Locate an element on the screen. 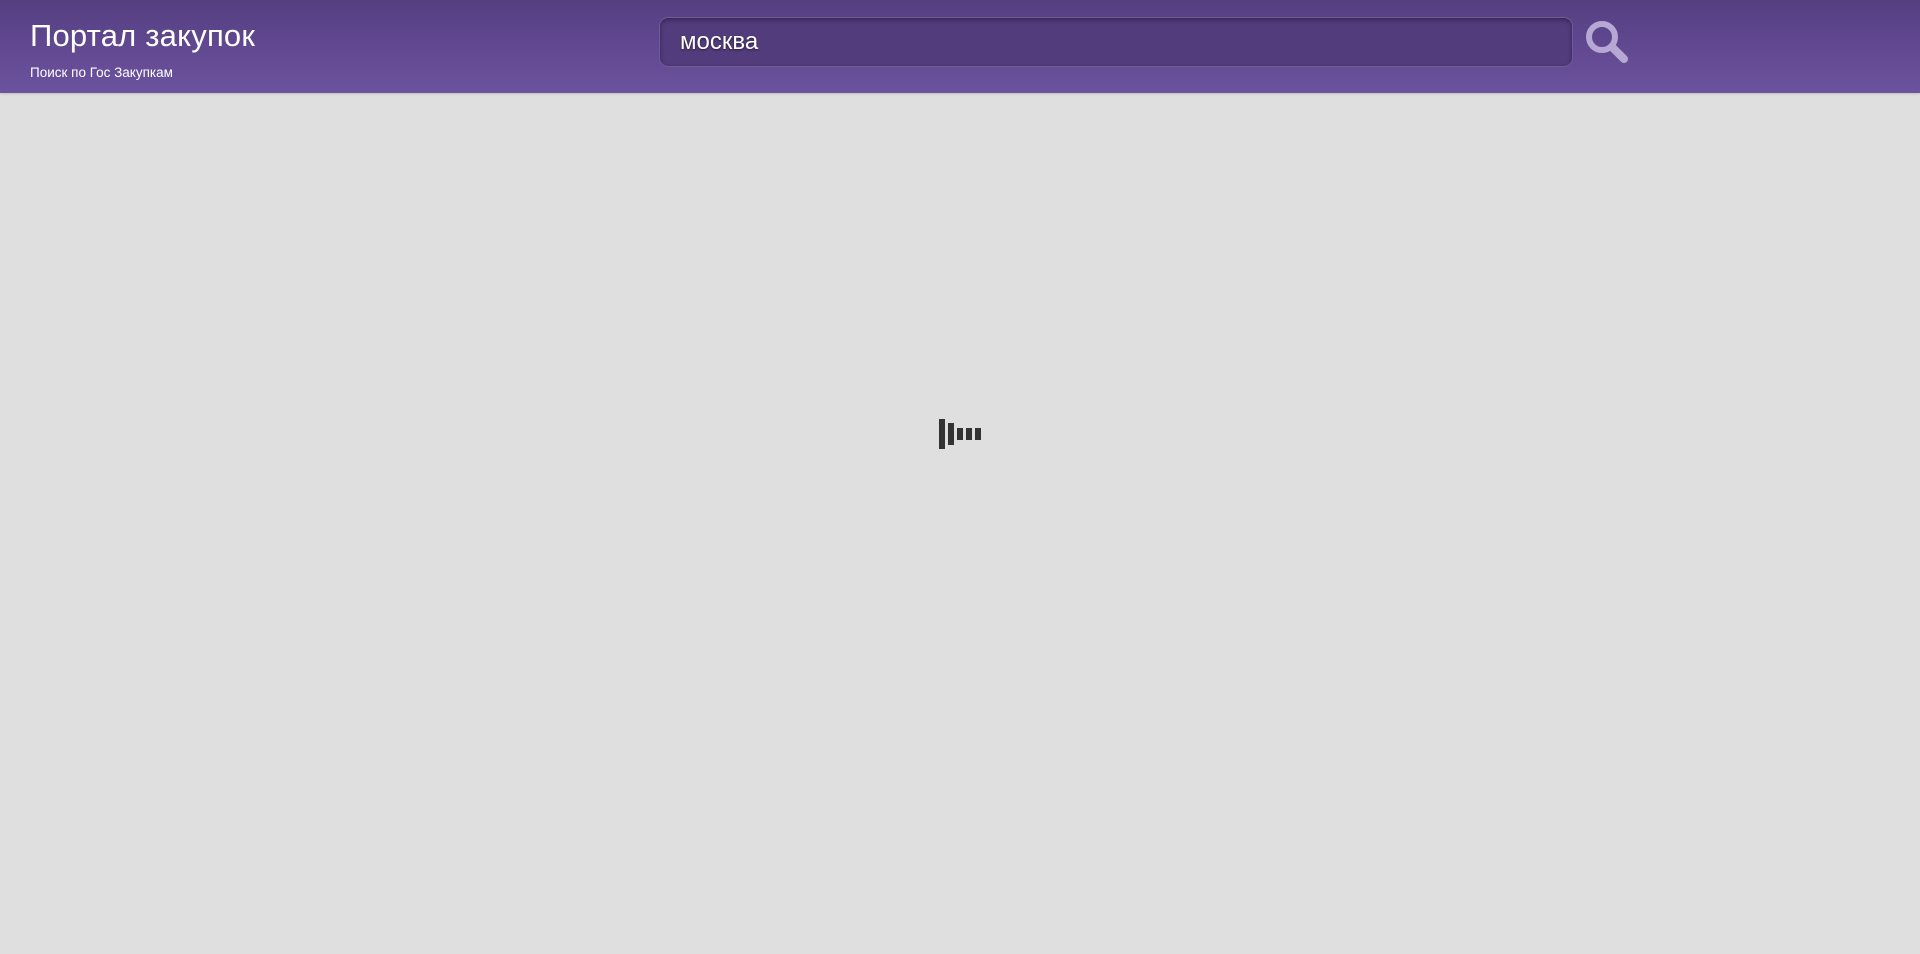 The width and height of the screenshot is (1920, 954). search-input is located at coordinates (1115, 42).